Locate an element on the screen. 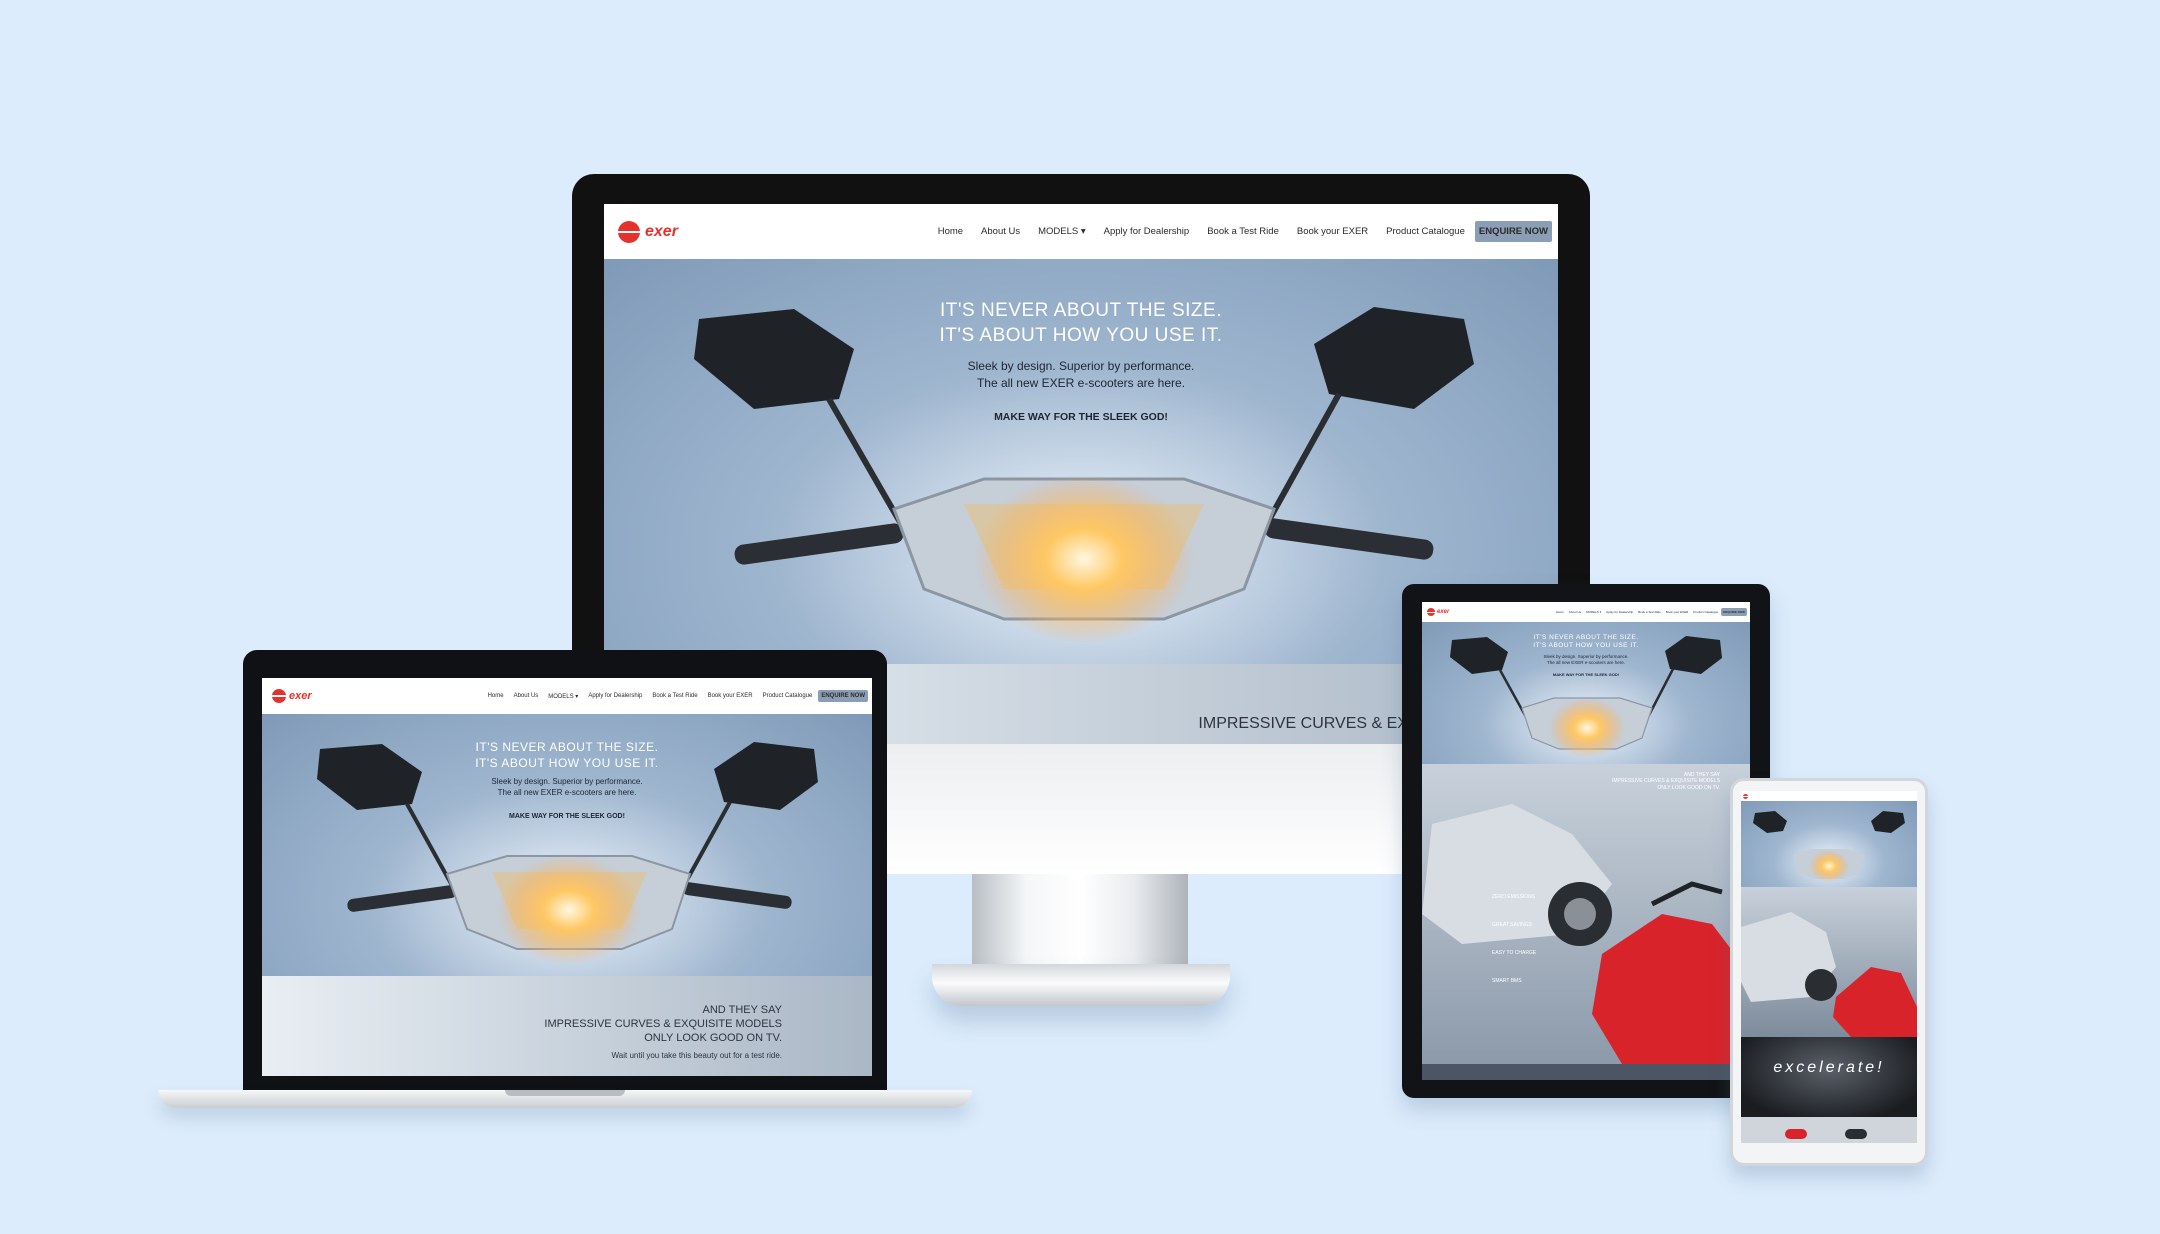  slogan-text: excelerate! is located at coordinates (1829, 1067).